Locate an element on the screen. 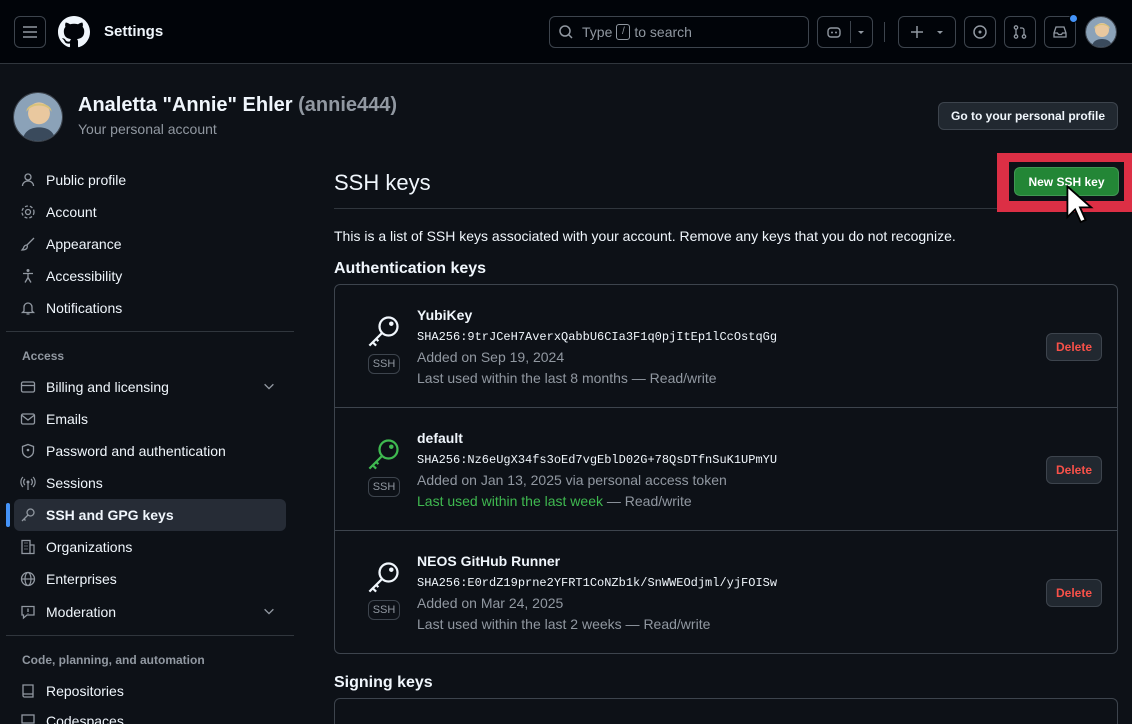 Image resolution: width=1132 pixels, height=724 pixels. sidebar-item-label: Emails is located at coordinates (67, 419).